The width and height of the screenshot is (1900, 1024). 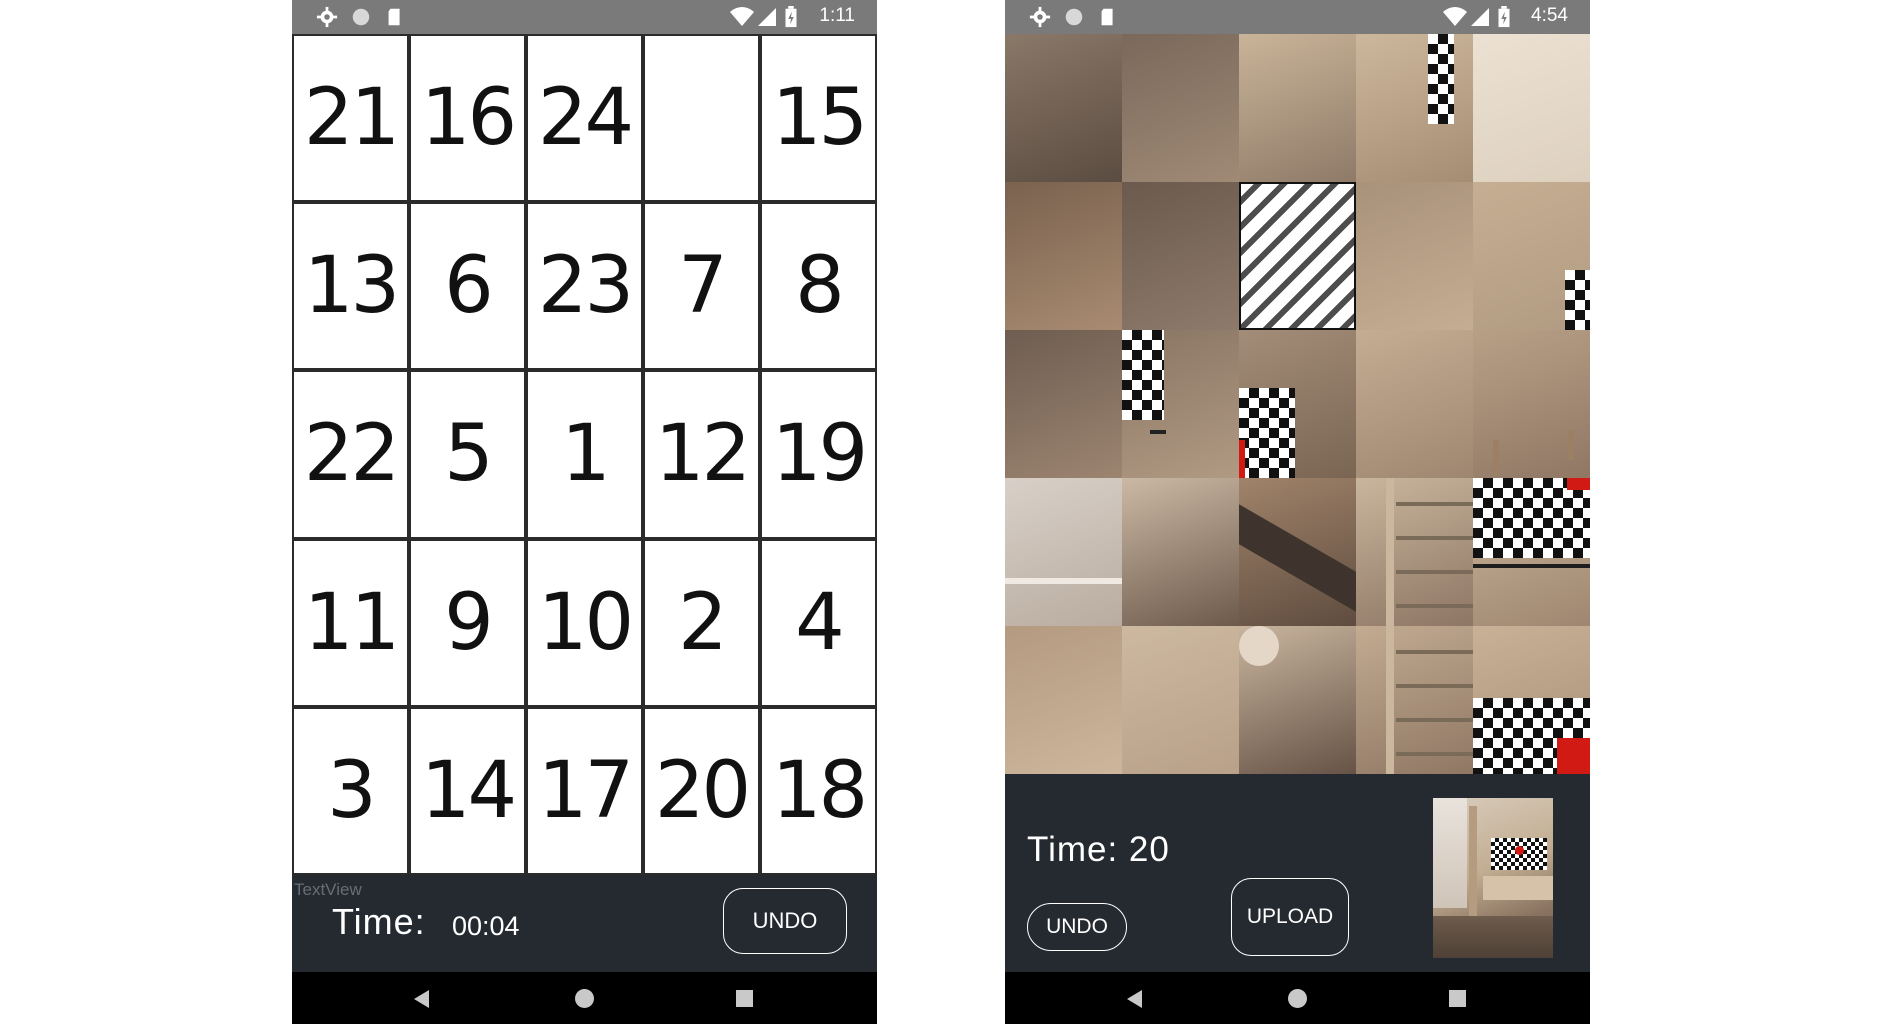 What do you see at coordinates (1297, 873) in the screenshot?
I see `control-panel: Time: 20 UNDO UPLOAD` at bounding box center [1297, 873].